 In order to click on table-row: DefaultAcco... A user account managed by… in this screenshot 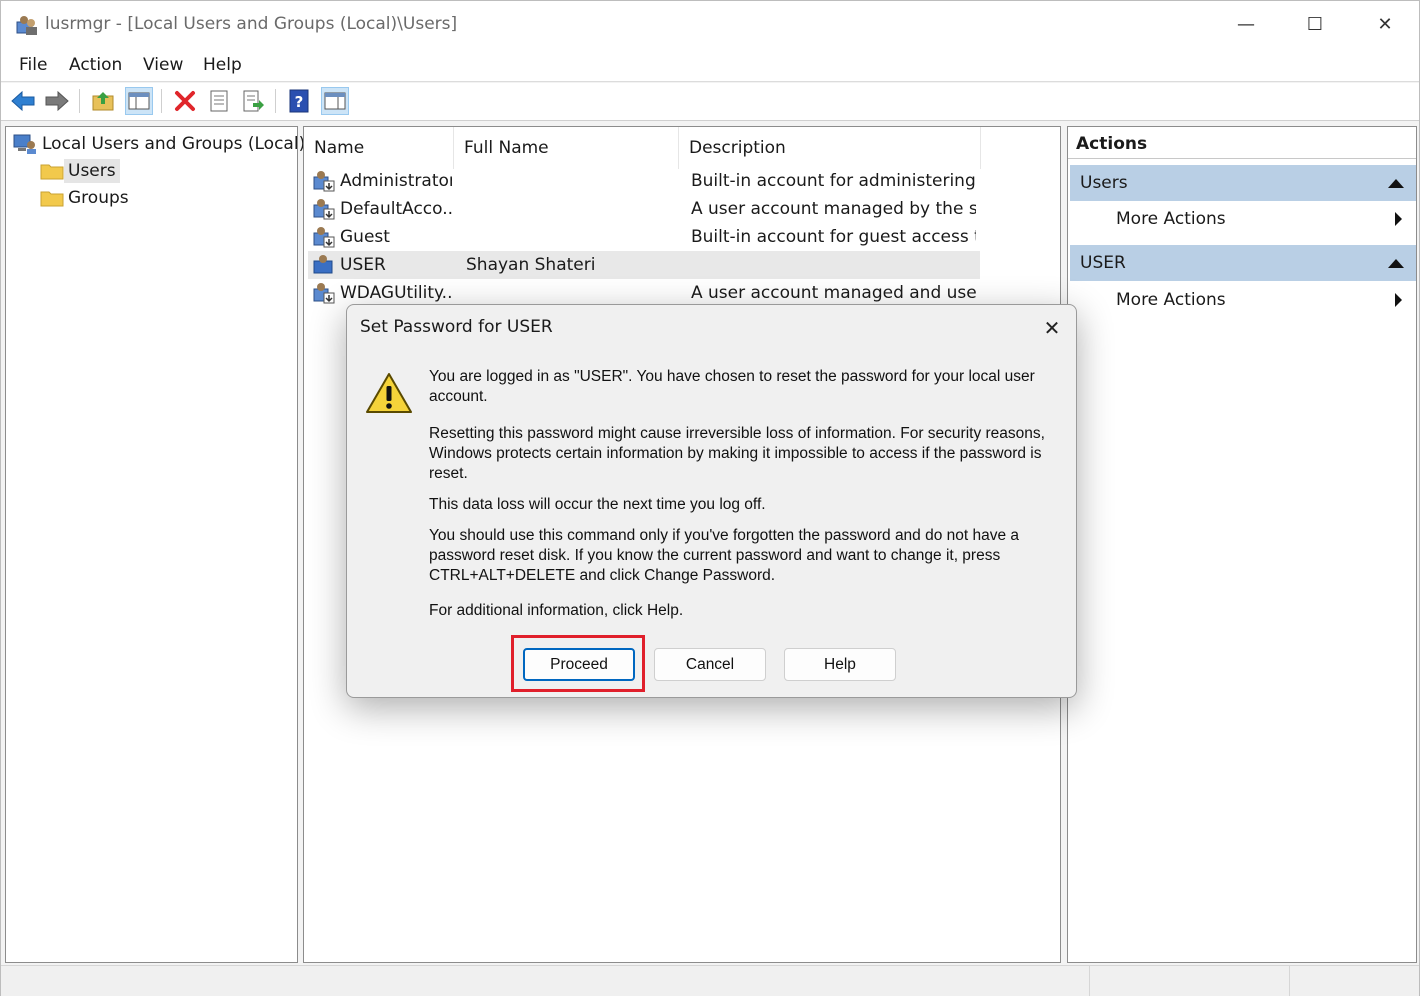, I will do `click(644, 209)`.